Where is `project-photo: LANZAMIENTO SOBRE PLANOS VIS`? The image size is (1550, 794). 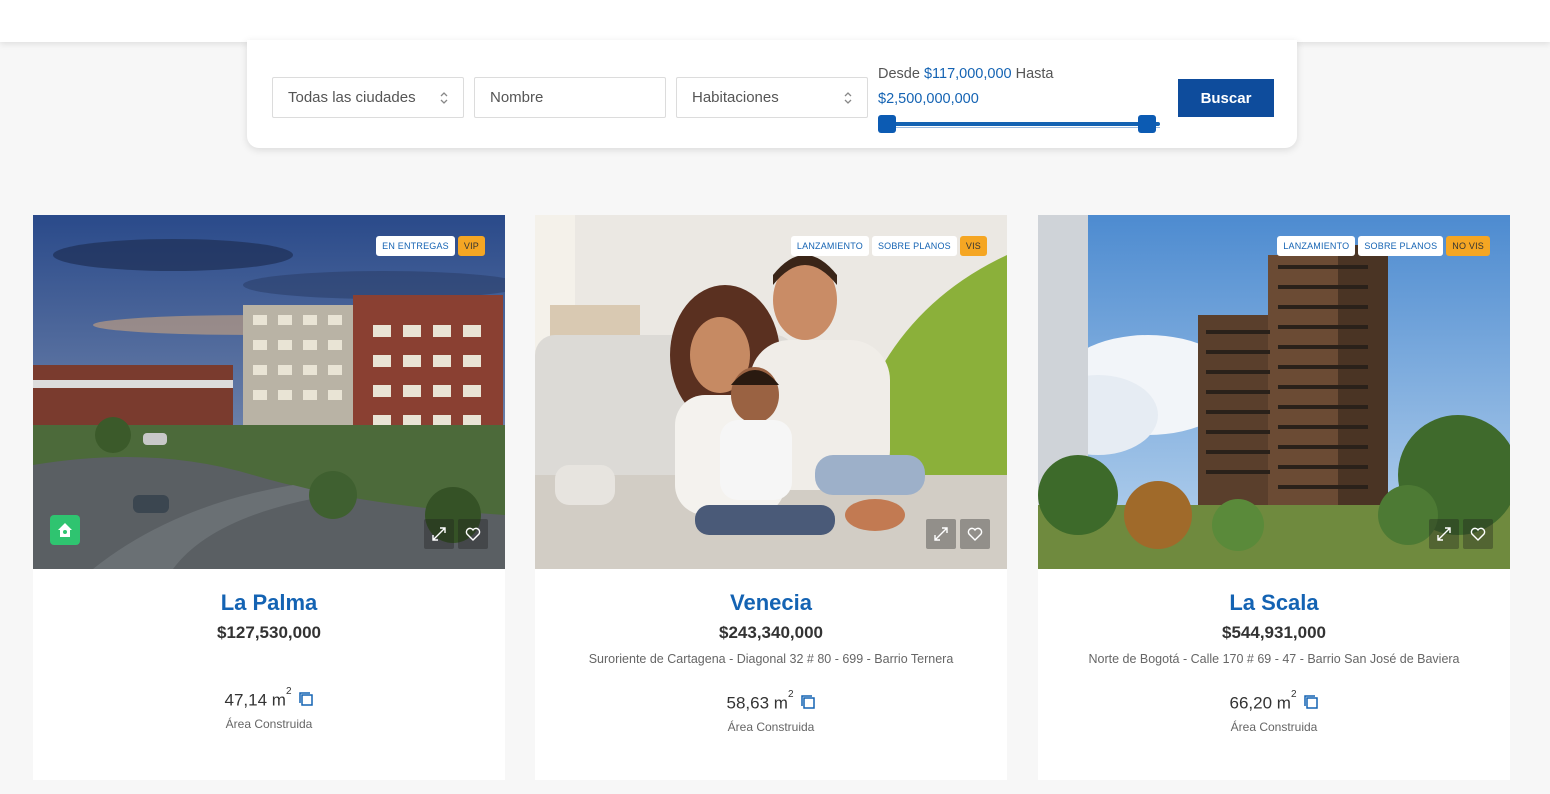
project-photo: LANZAMIENTO SOBRE PLANOS VIS is located at coordinates (771, 392).